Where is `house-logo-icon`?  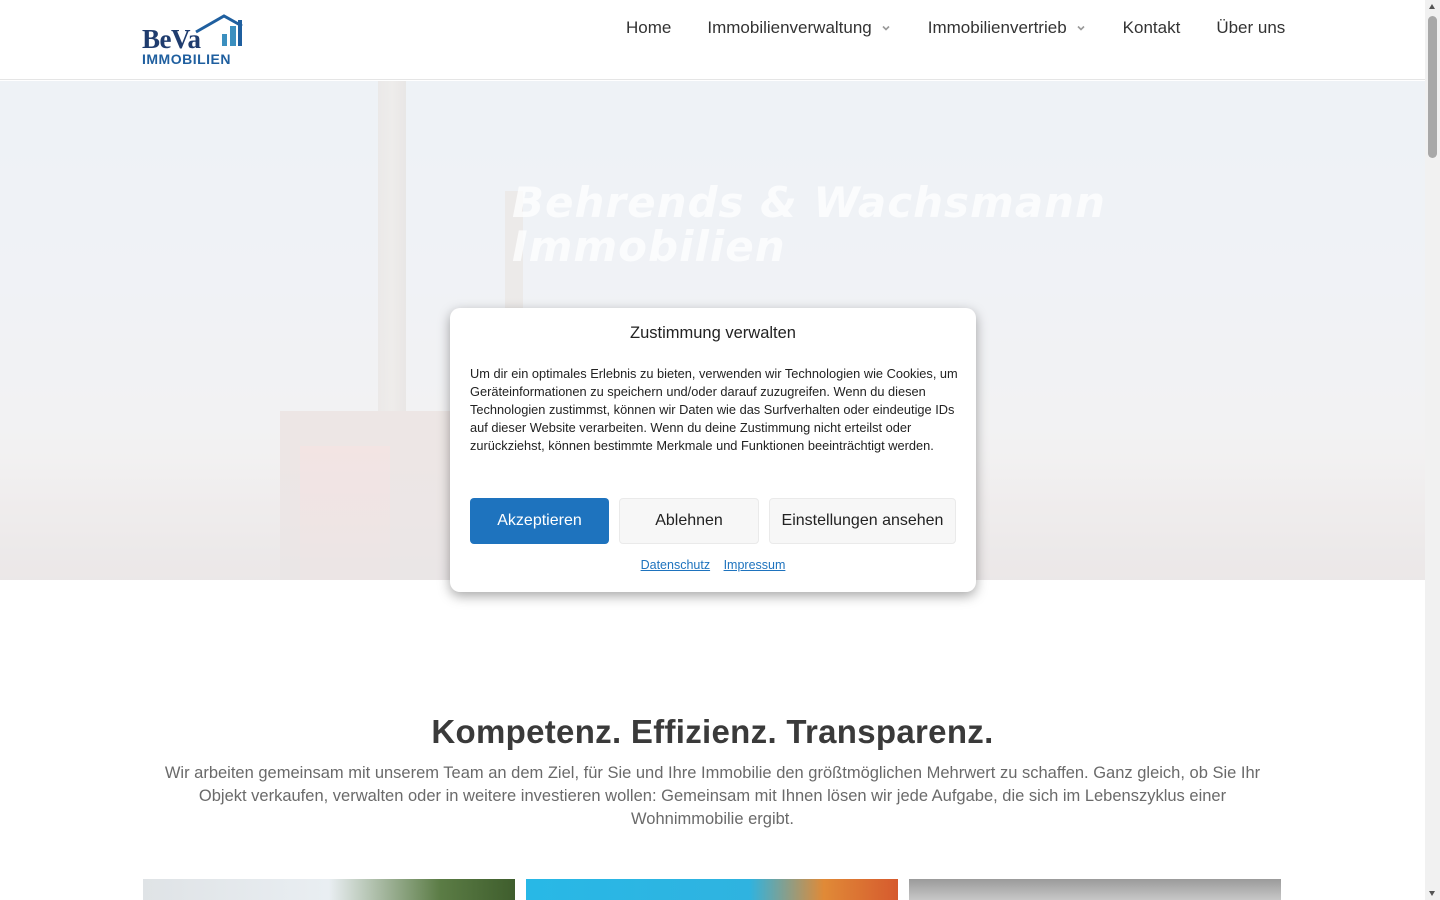
house-logo-icon is located at coordinates (219, 30).